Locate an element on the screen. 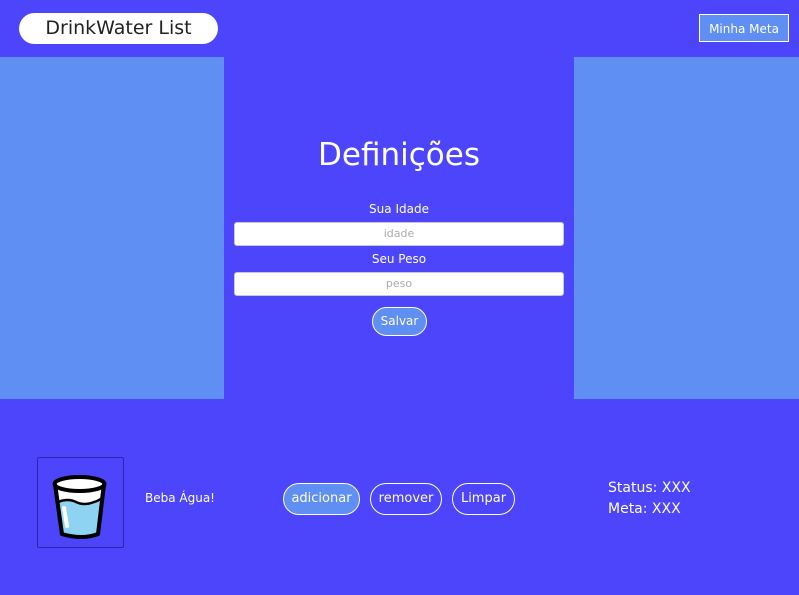  age-label: Sua Idade is located at coordinates (399, 209).